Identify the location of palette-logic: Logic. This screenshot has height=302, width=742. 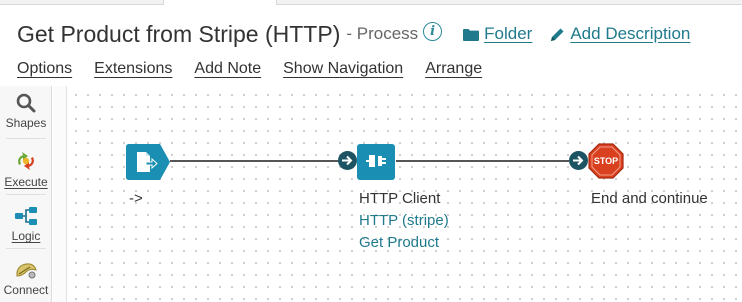
(26, 224).